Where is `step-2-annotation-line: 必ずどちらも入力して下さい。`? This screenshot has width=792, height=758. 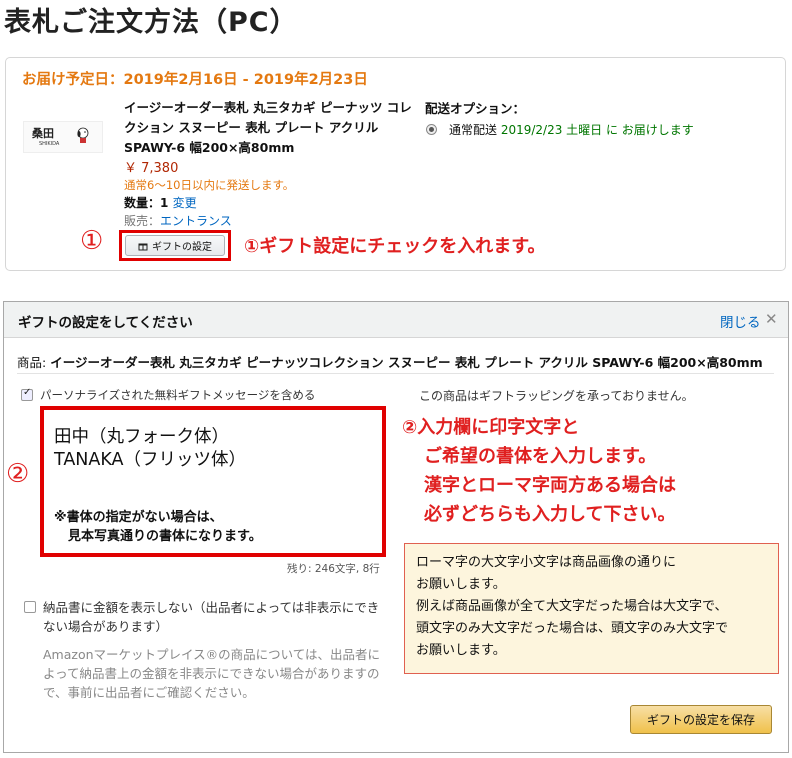 step-2-annotation-line: 必ずどちらも入力して下さい。 is located at coordinates (550, 514).